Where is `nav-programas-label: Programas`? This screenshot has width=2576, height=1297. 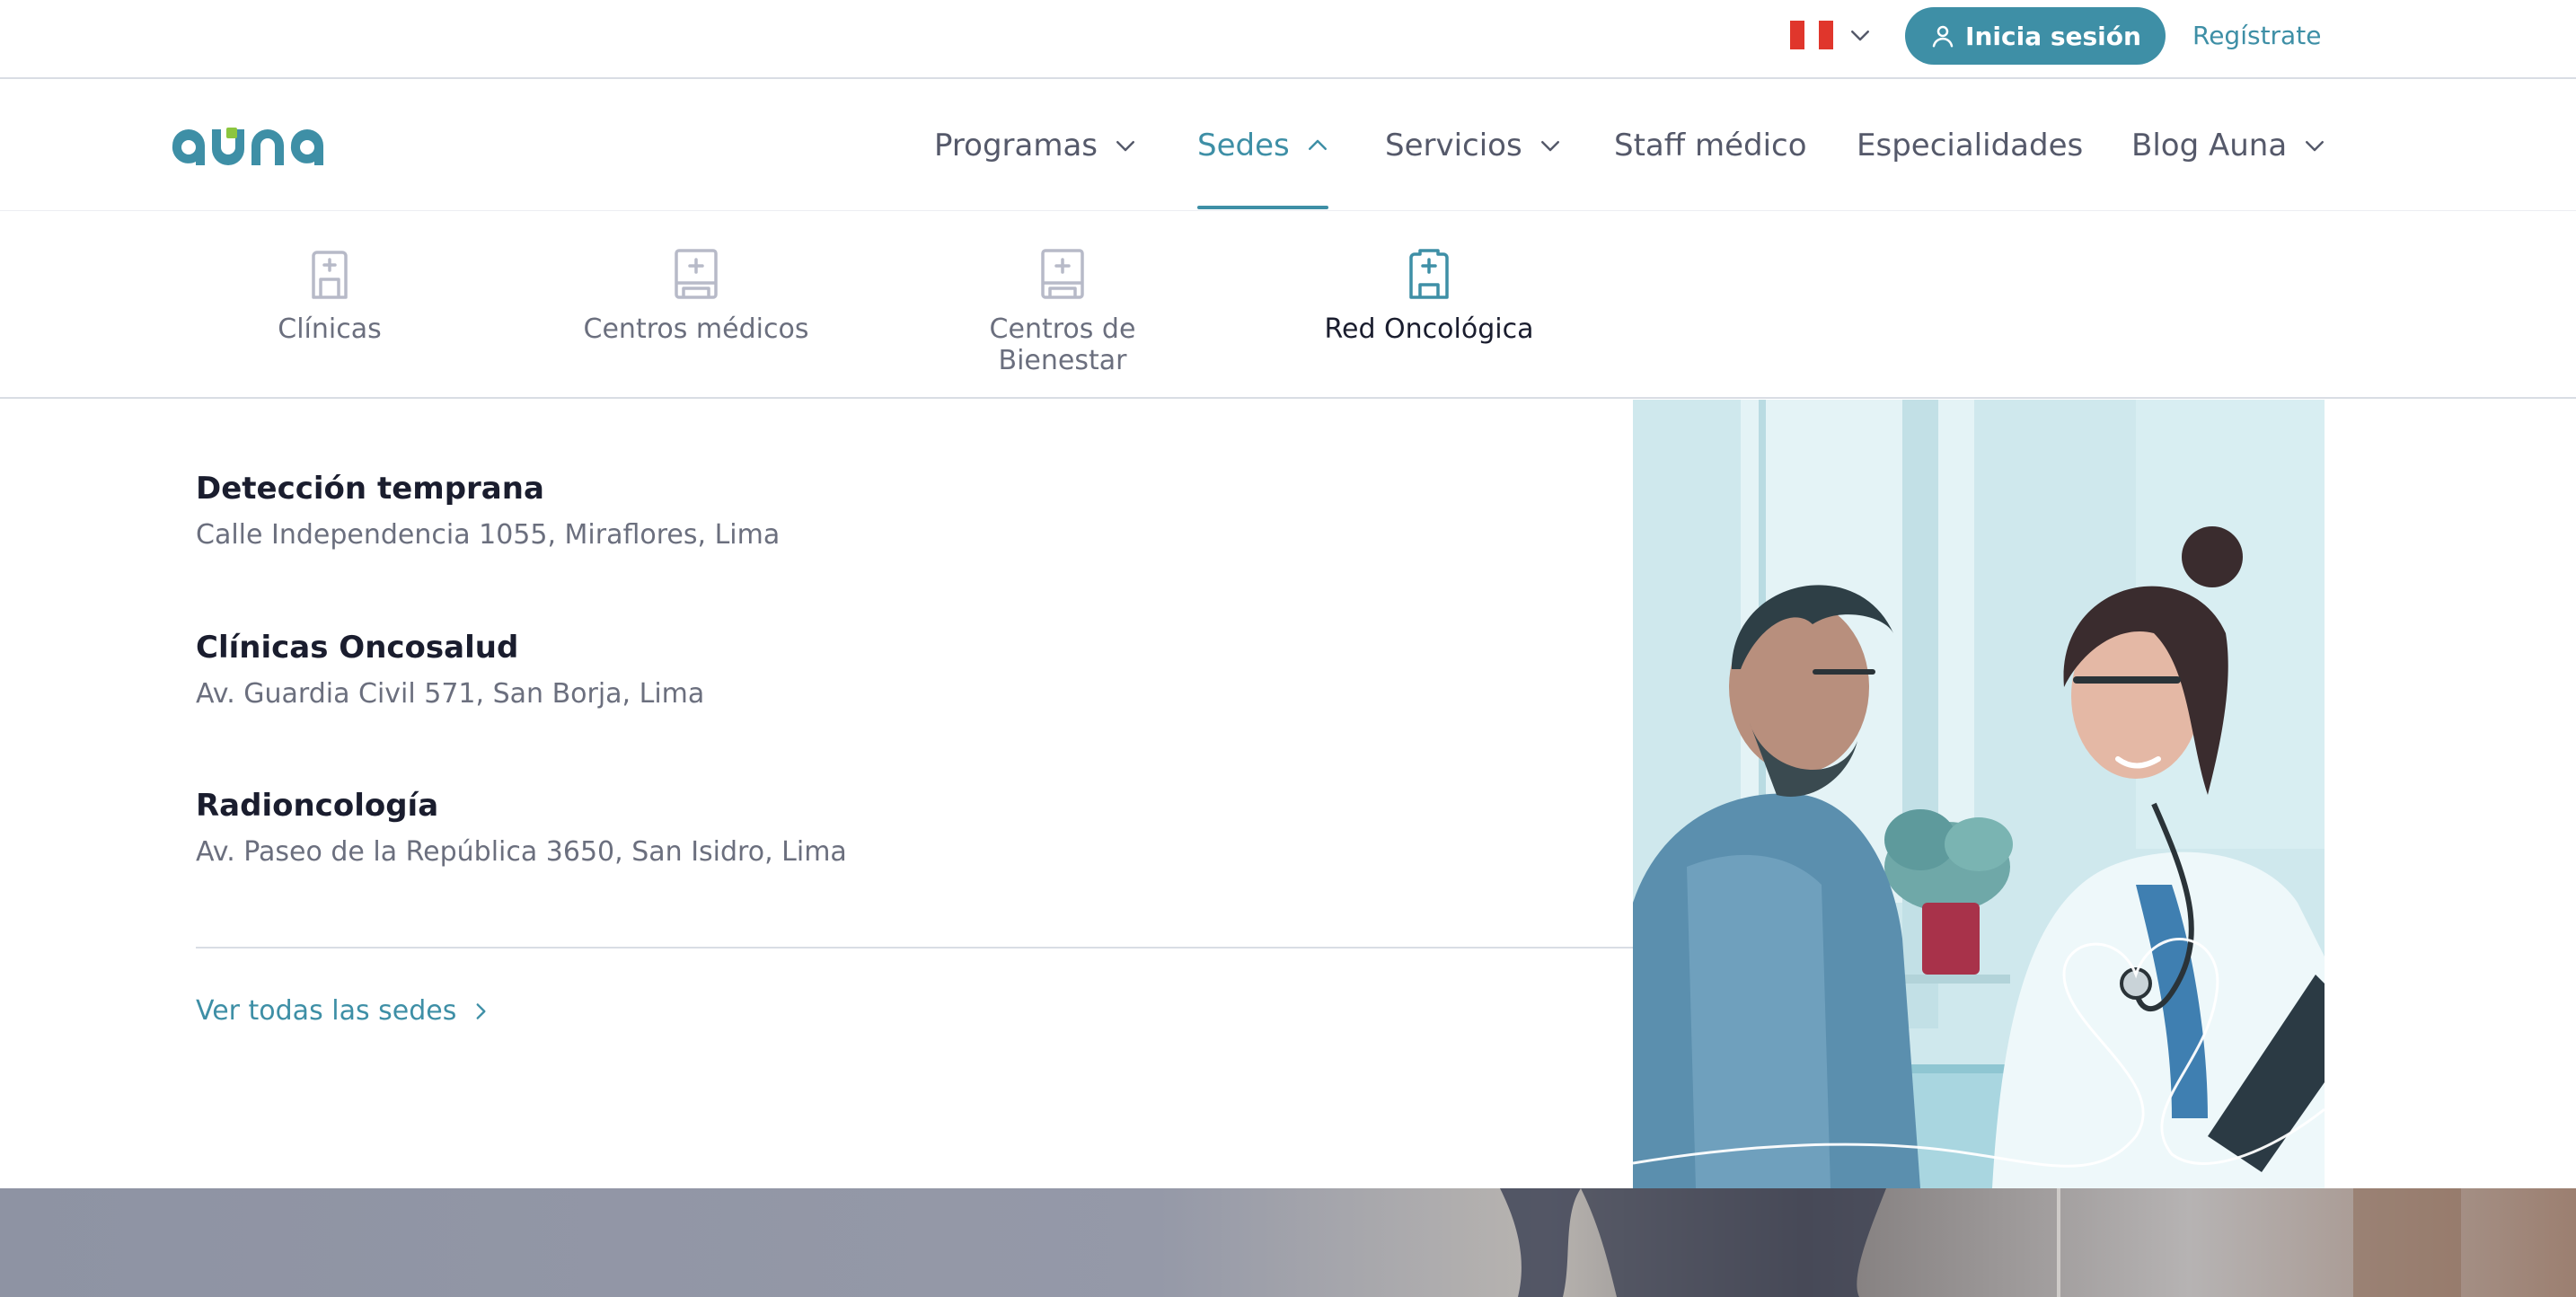
nav-programas-label: Programas is located at coordinates (1016, 145).